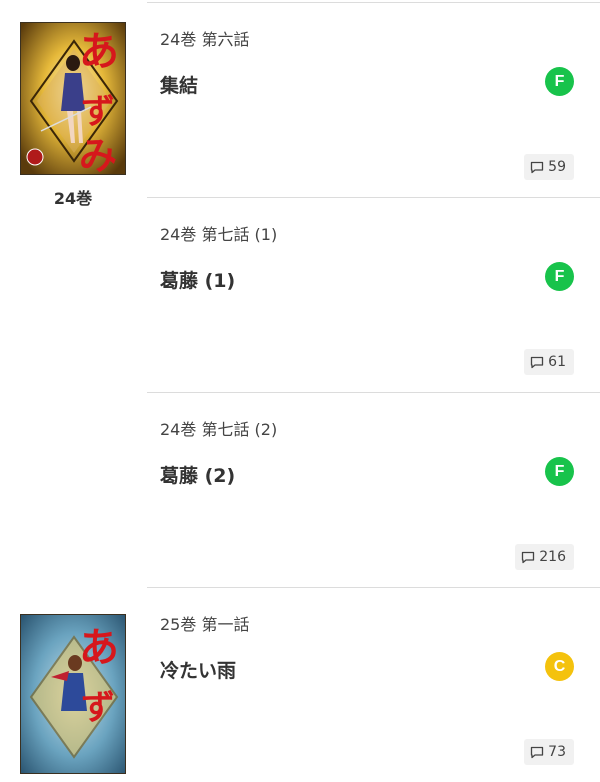 The image size is (600, 782). Describe the element at coordinates (557, 167) in the screenshot. I see `comment-count: 59` at that location.